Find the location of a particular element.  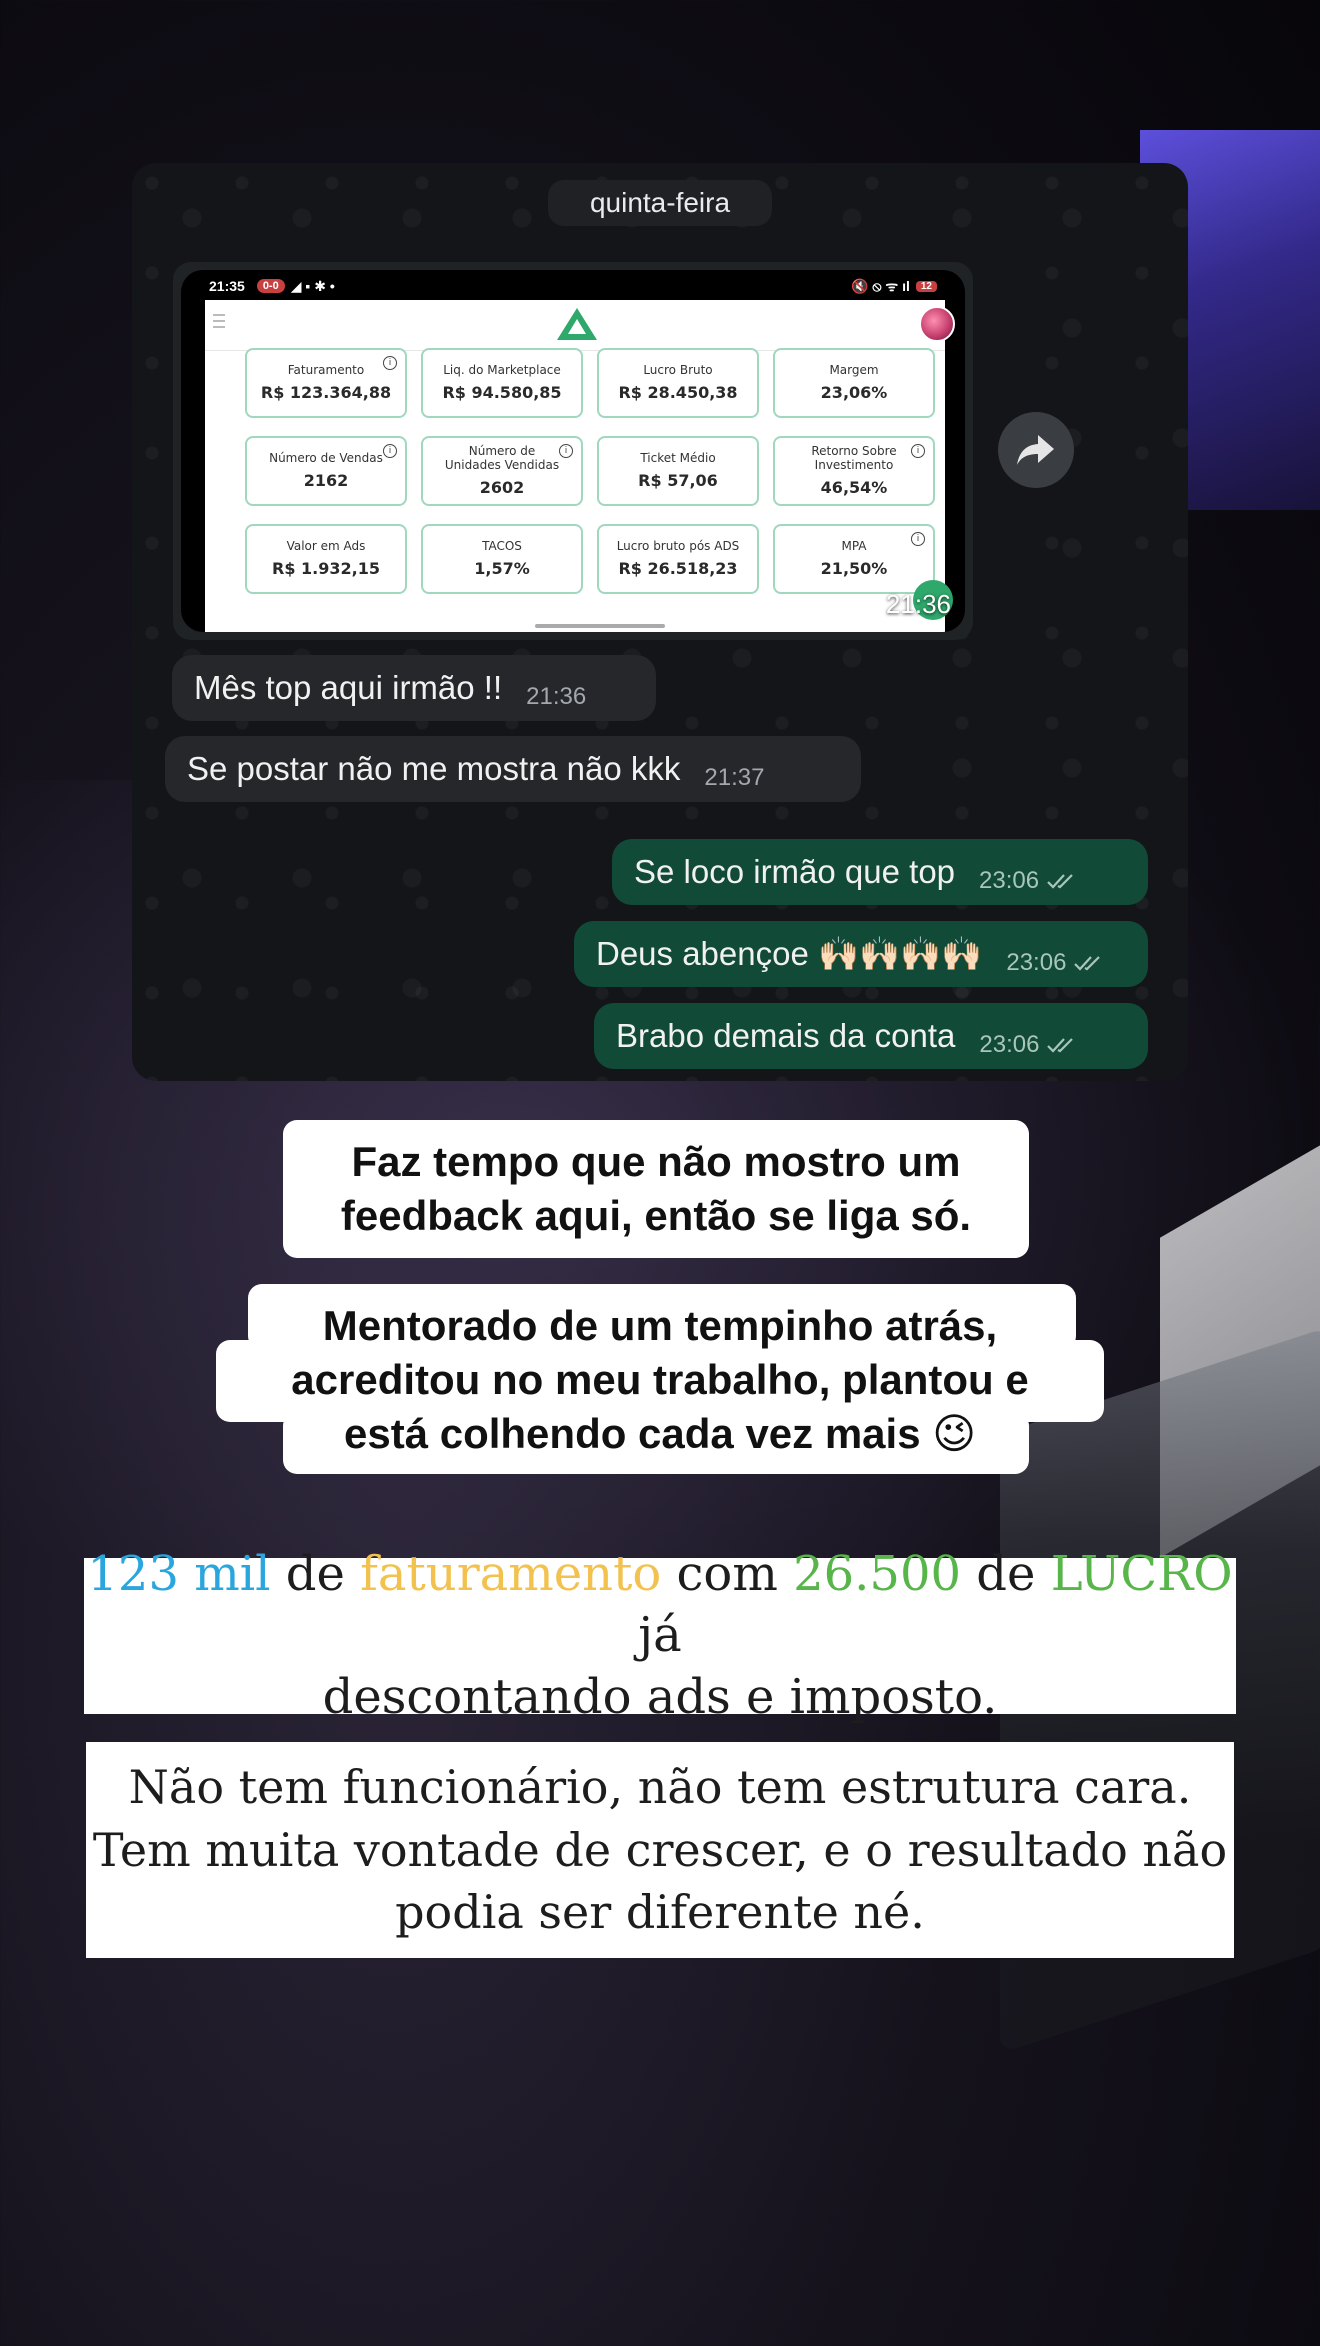

metric-label: Faturamento is located at coordinates (326, 369).